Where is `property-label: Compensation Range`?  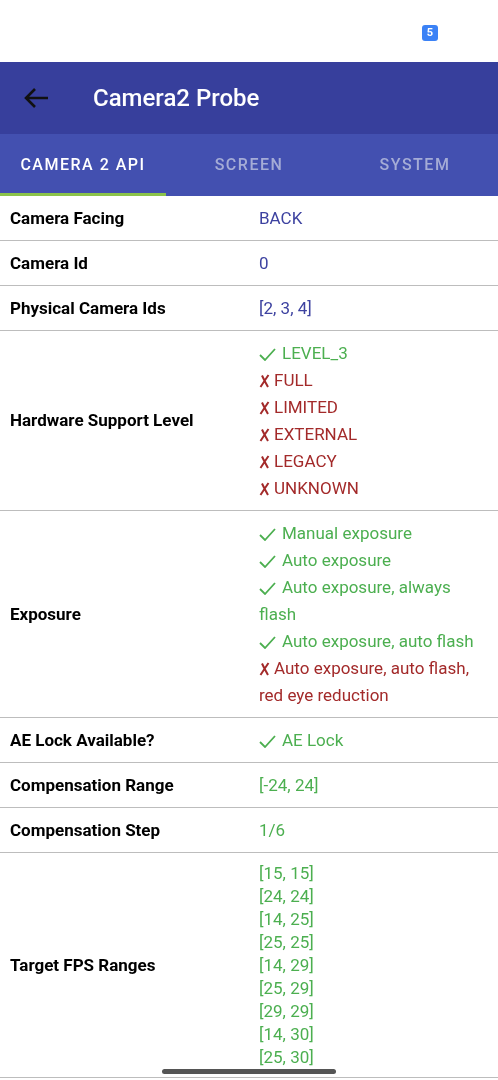
property-label: Compensation Range is located at coordinates (92, 785).